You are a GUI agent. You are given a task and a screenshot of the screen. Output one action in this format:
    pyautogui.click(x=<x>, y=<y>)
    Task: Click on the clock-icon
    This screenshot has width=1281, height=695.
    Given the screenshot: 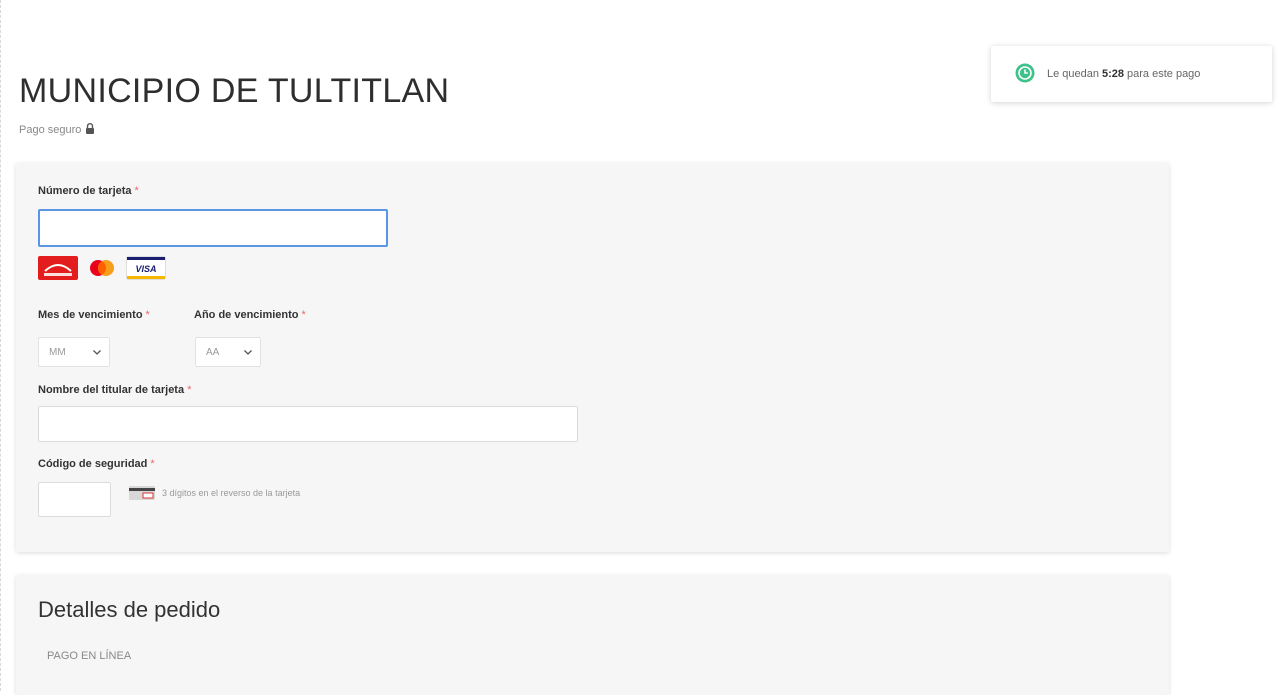 What is the action you would take?
    pyautogui.click(x=1025, y=74)
    